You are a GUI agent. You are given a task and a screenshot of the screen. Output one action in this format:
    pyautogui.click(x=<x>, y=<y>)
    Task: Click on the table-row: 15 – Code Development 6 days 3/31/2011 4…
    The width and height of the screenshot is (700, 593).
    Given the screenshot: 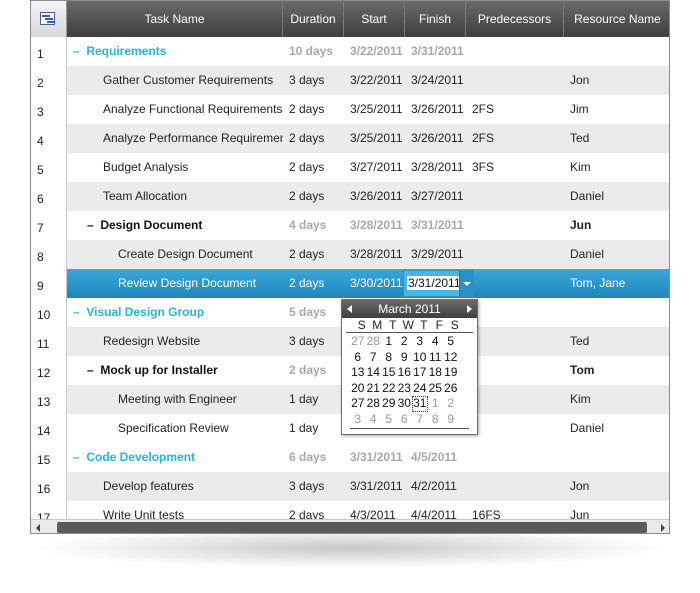 What is the action you would take?
    pyautogui.click(x=350, y=457)
    